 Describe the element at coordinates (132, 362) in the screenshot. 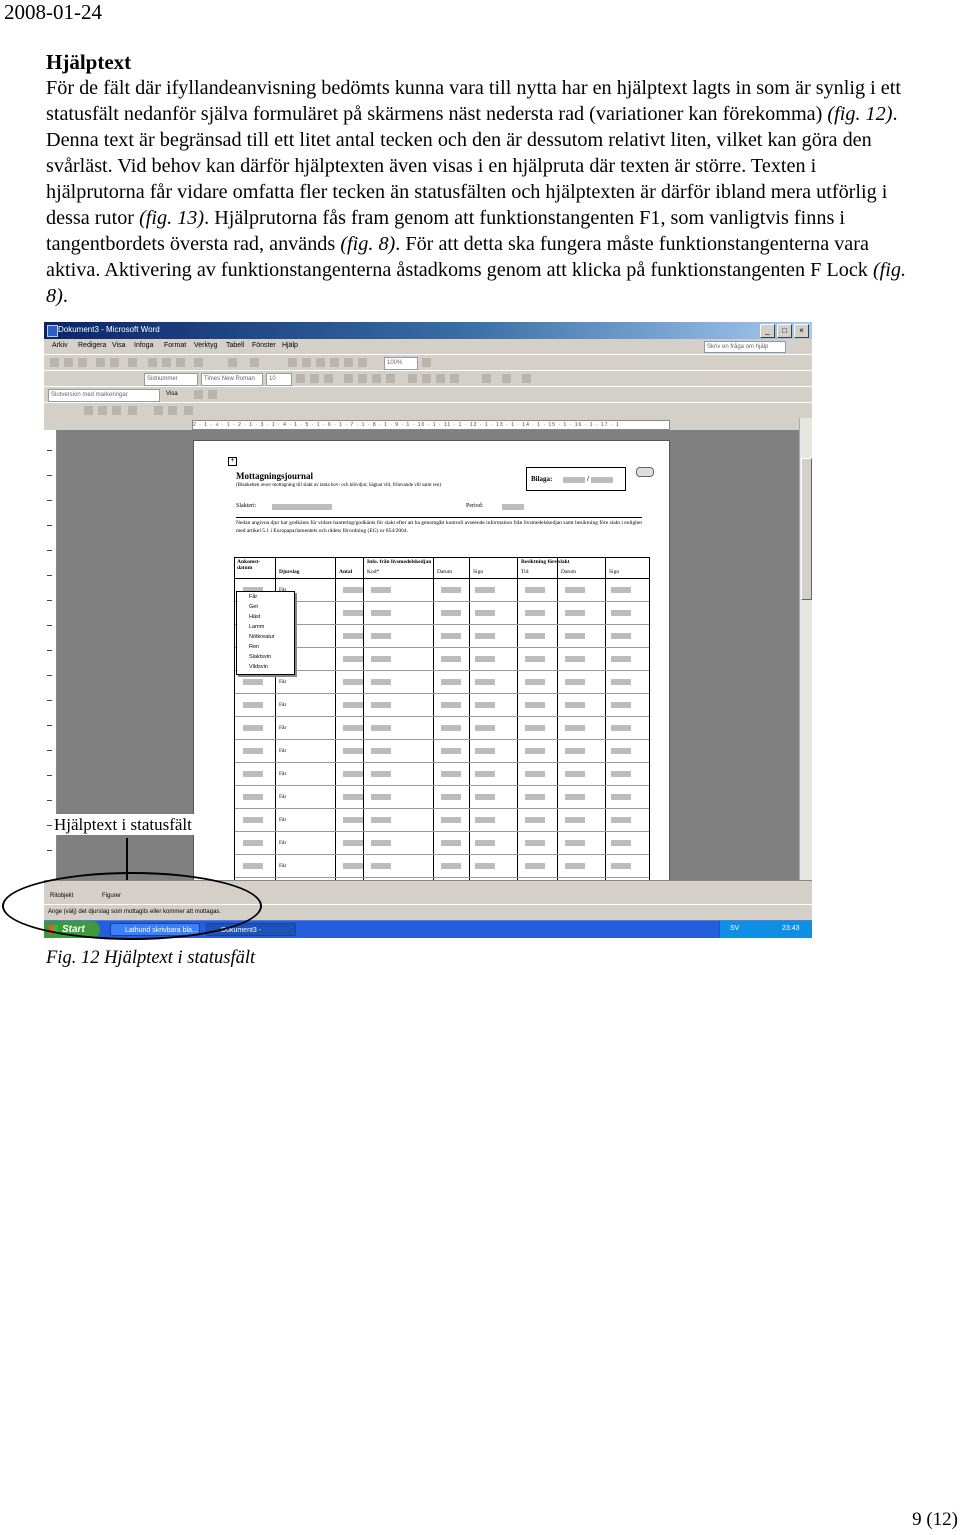

I see `spelling-icon` at that location.